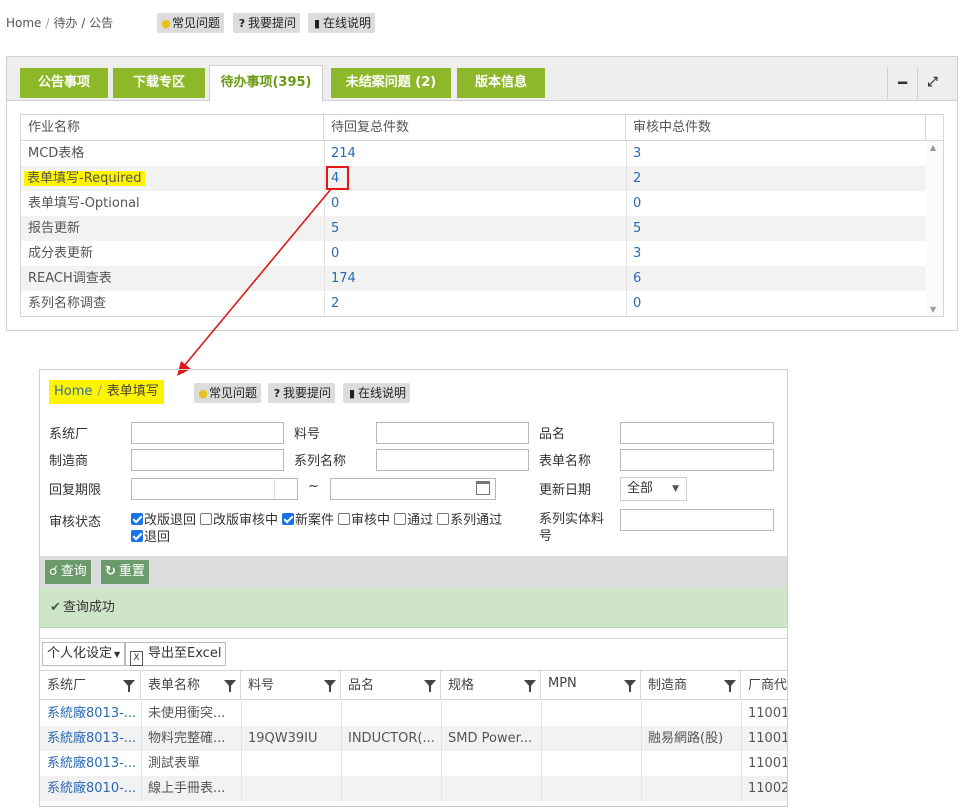  What do you see at coordinates (307, 393) in the screenshot?
I see `ask-label: 我要提问` at bounding box center [307, 393].